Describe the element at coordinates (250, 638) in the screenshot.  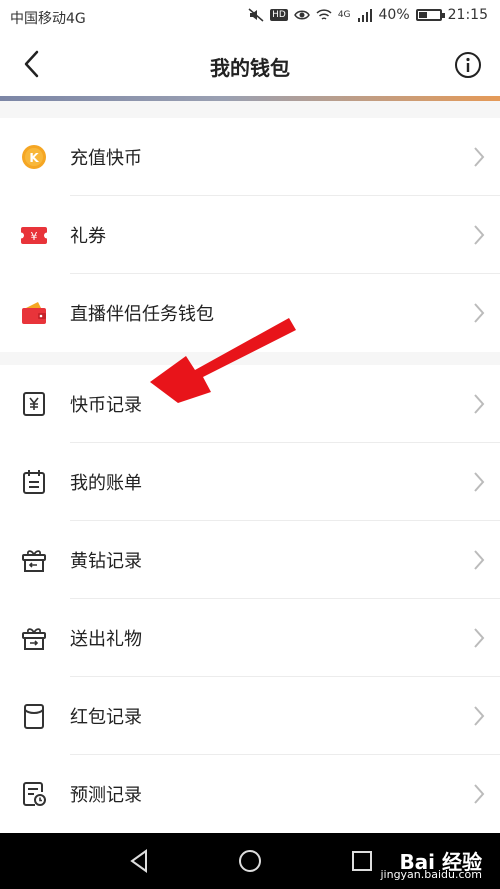
I see `list-item-sent-gifts: 送出礼物` at that location.